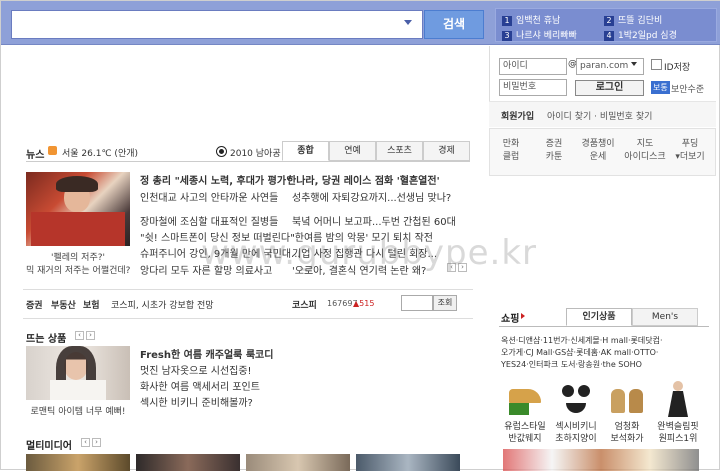  I want to click on product-label: 엄청화 보석화가, so click(627, 433).